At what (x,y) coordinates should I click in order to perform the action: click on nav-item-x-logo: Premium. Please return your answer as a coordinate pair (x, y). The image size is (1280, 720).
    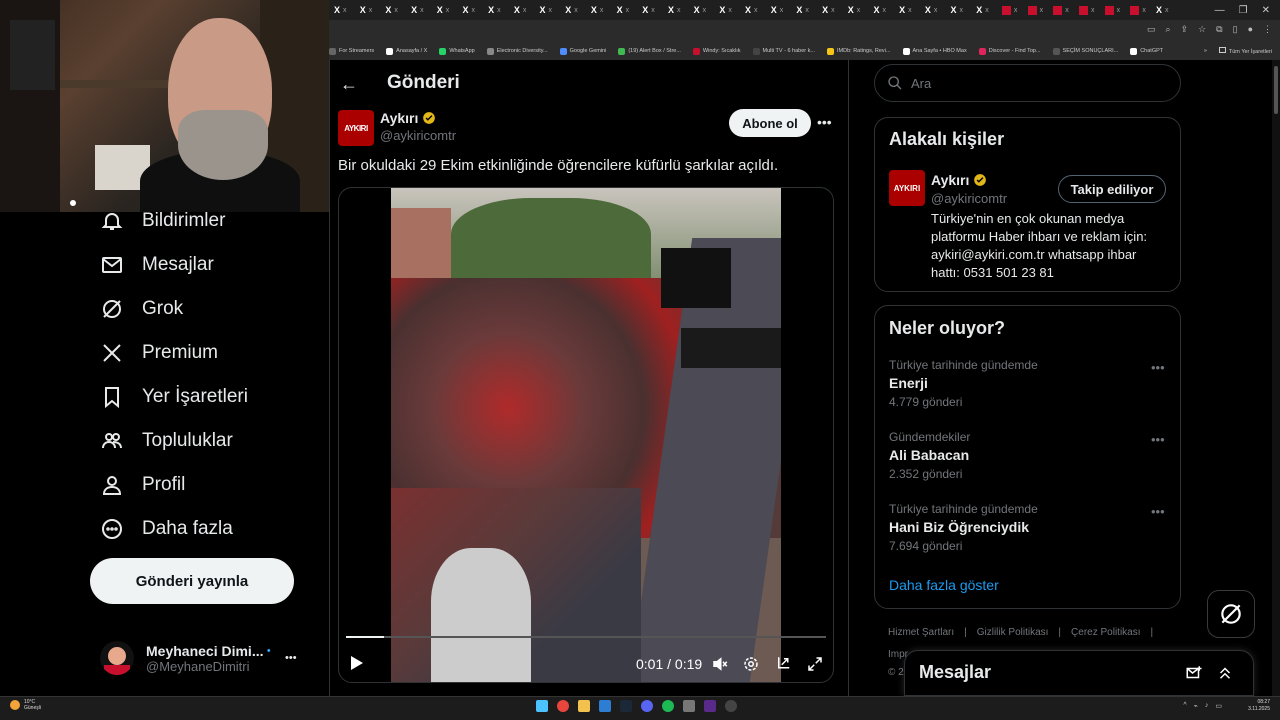
    Looking at the image, I should click on (159, 353).